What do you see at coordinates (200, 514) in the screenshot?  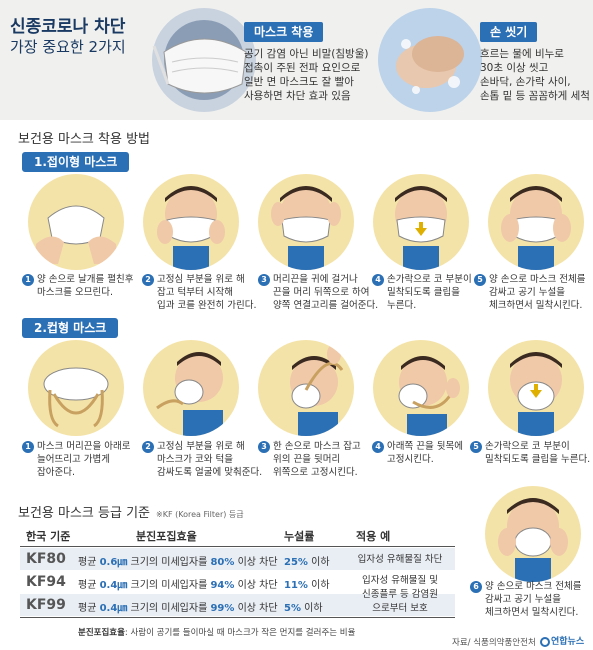 I see `kf-note: ※KF (Korea Filter) 등급` at bounding box center [200, 514].